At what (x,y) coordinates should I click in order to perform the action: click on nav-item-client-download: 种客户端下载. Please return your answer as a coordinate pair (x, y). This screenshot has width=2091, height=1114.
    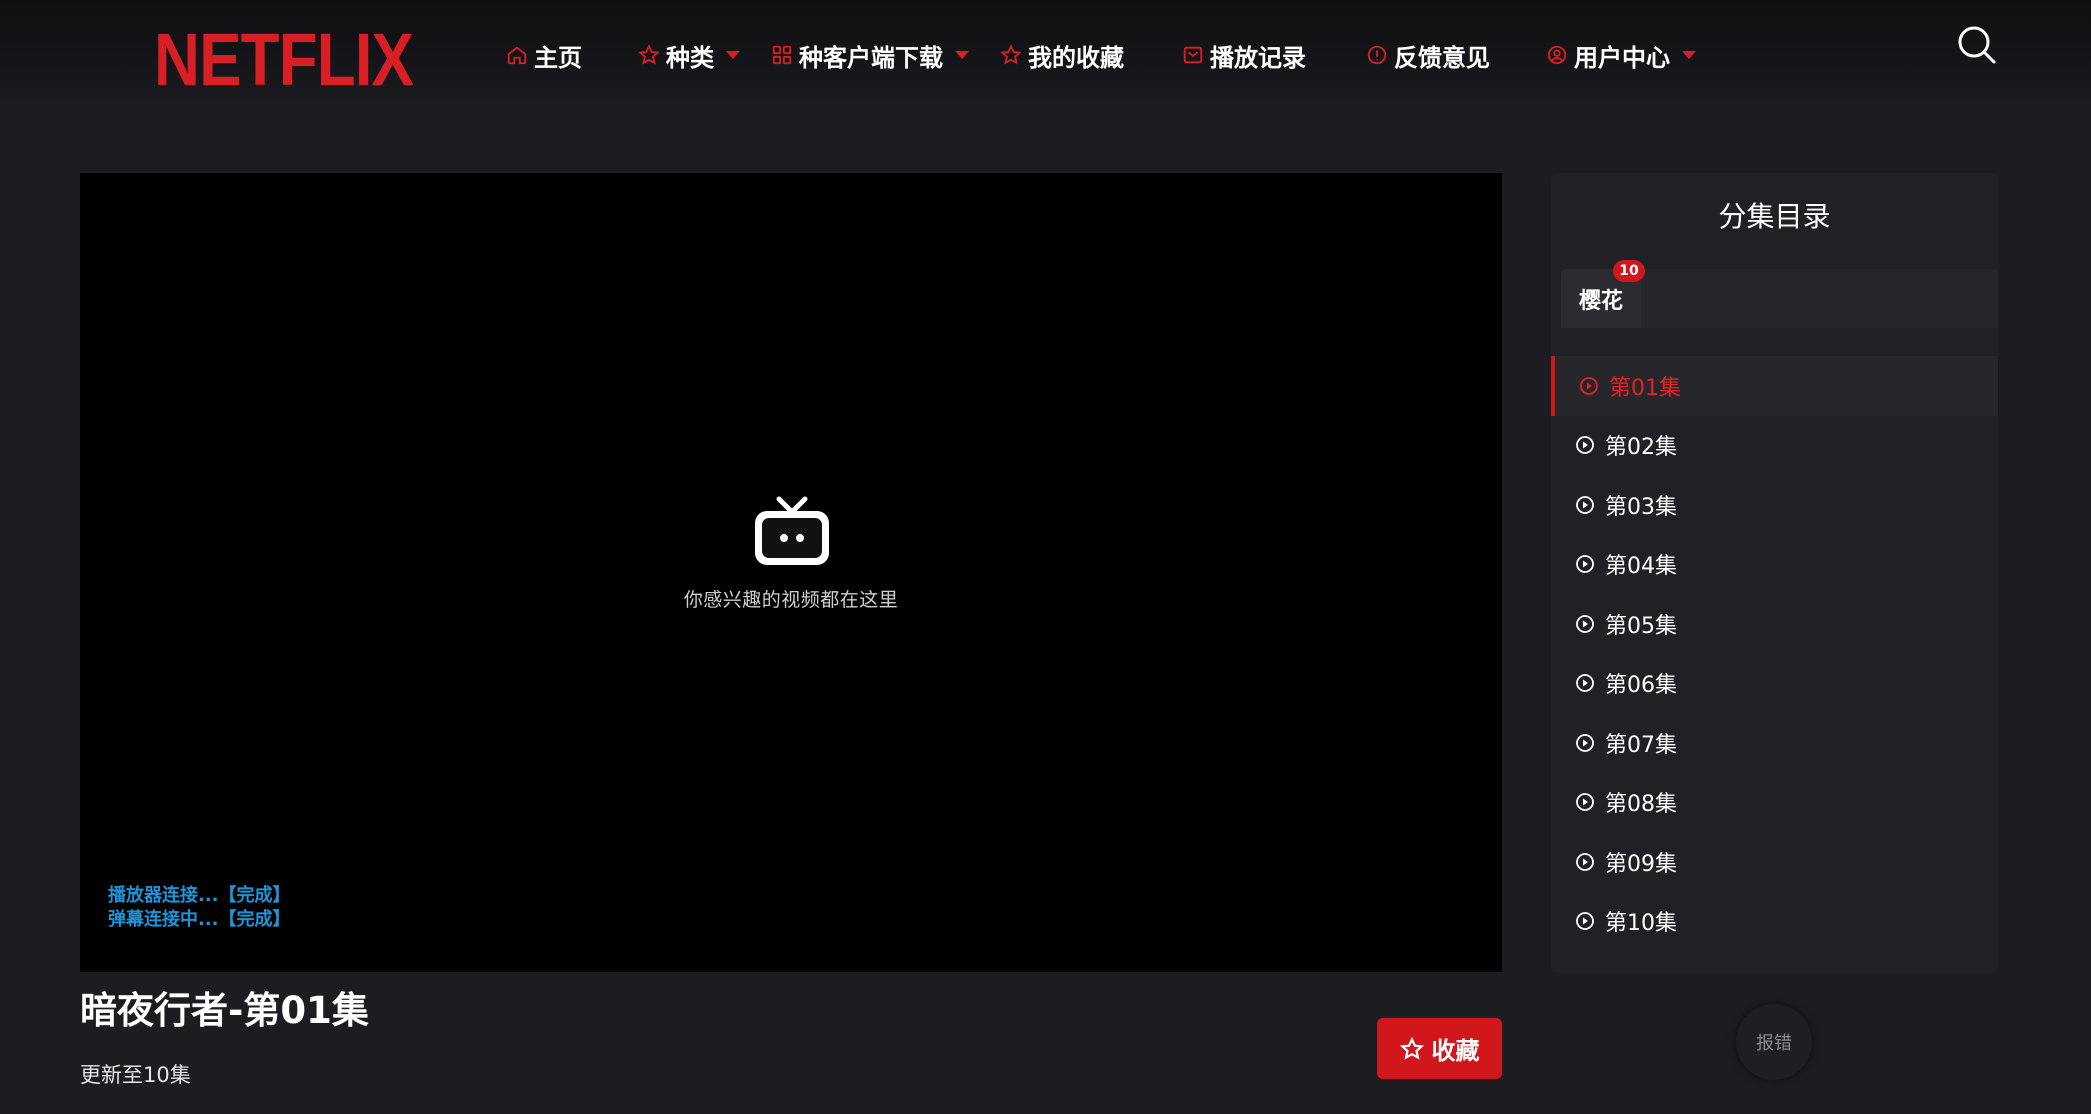
    Looking at the image, I should click on (870, 55).